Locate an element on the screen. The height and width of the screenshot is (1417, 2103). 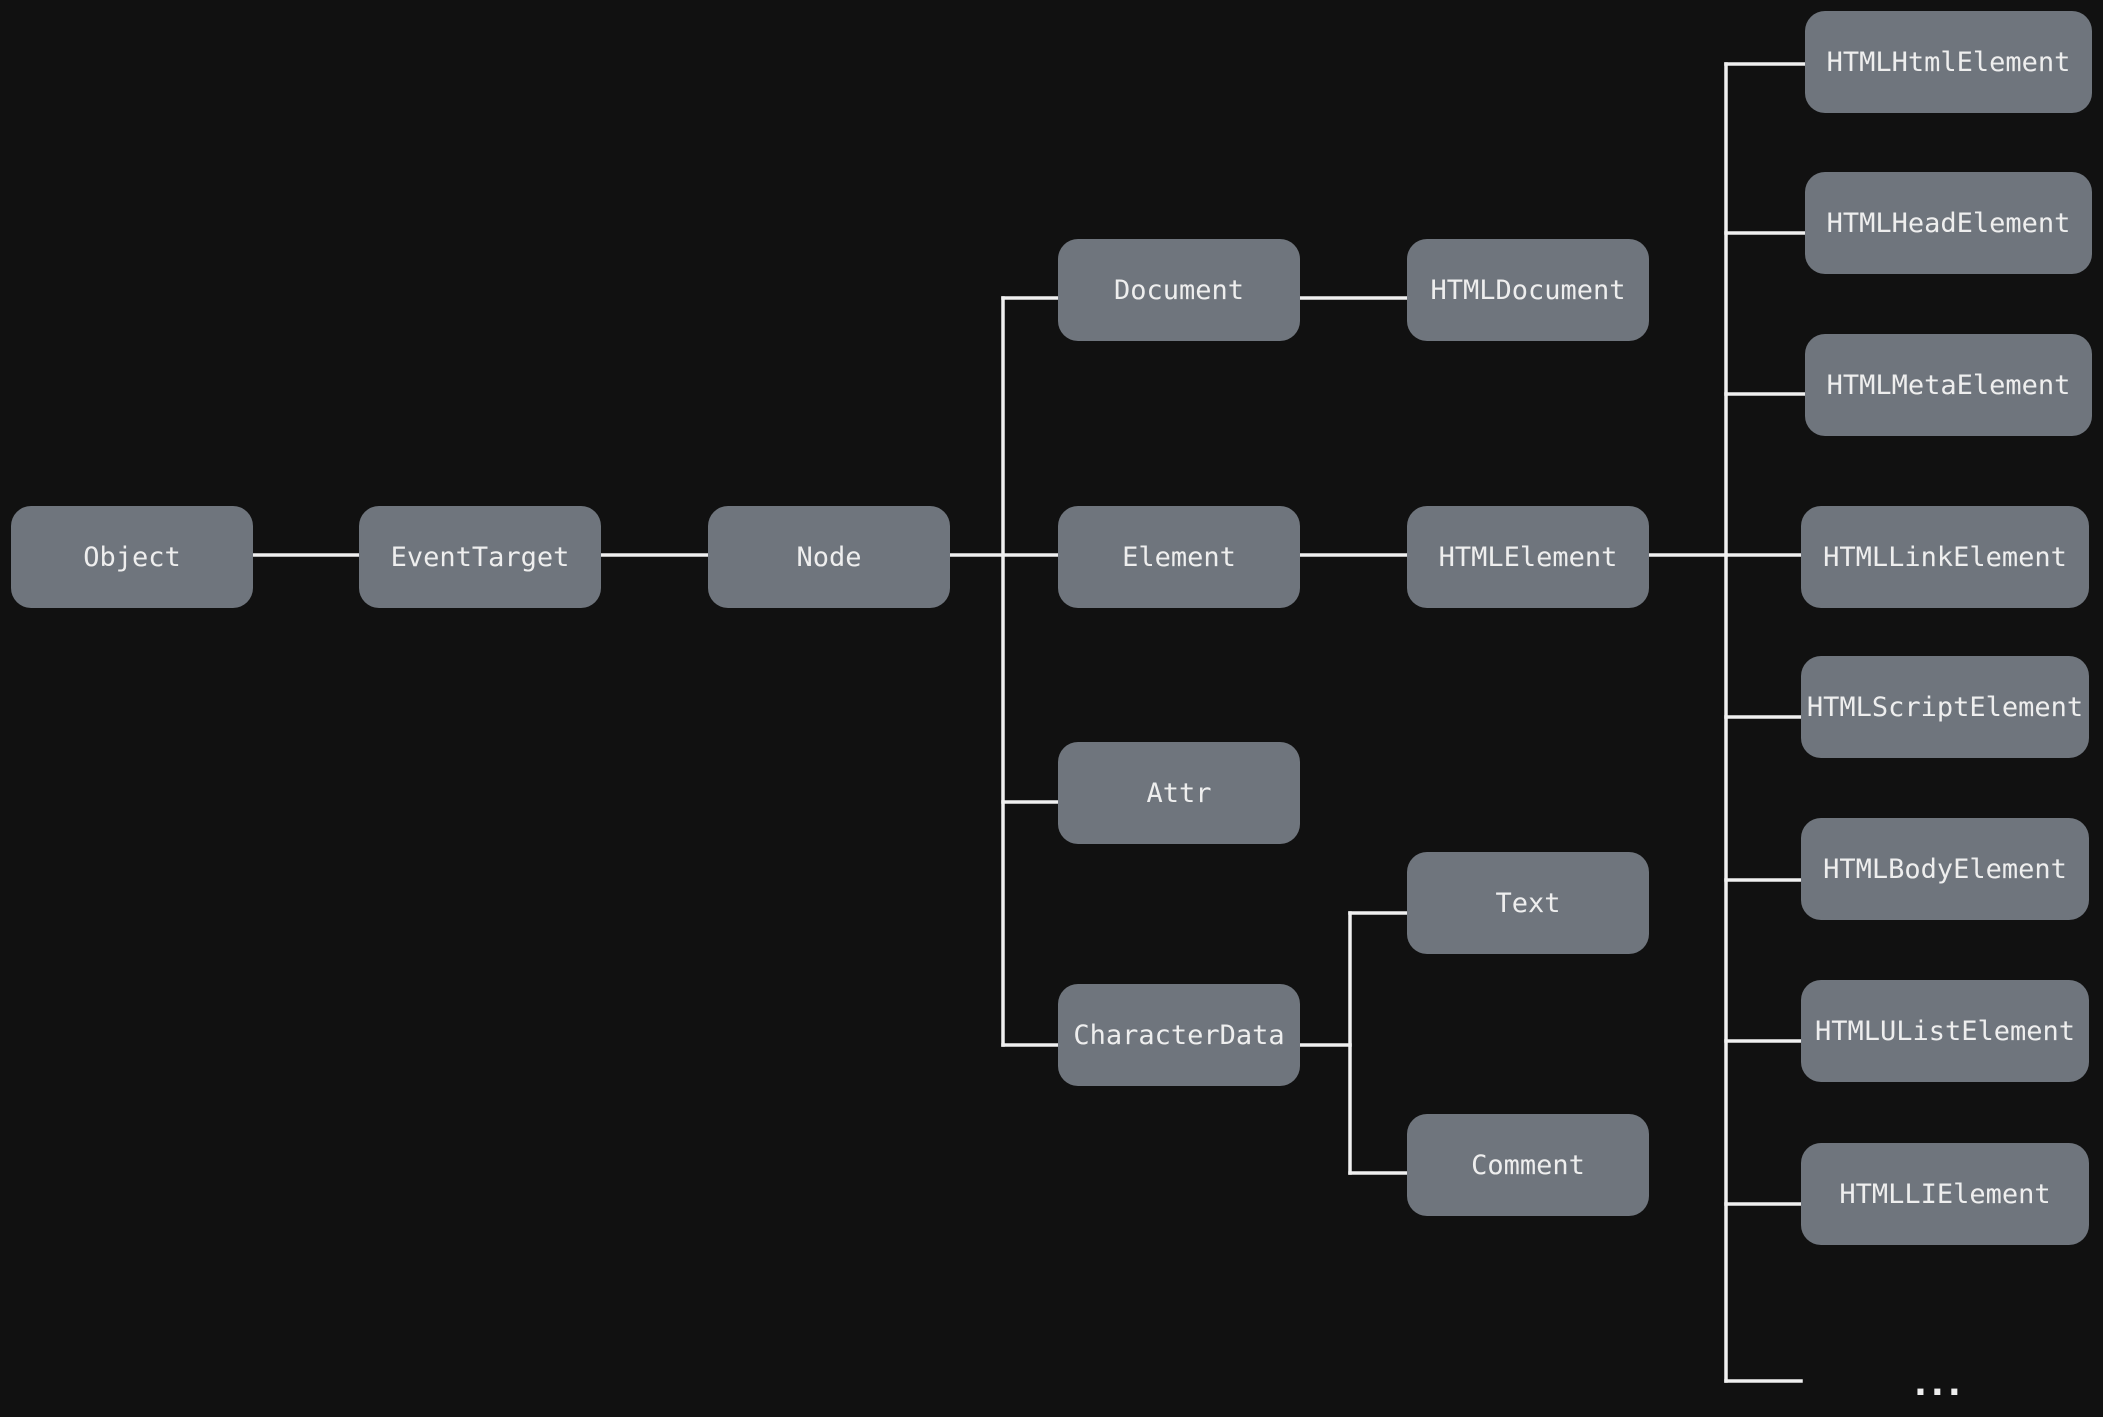
node-htmldocument: HTMLDocument is located at coordinates (1528, 290).